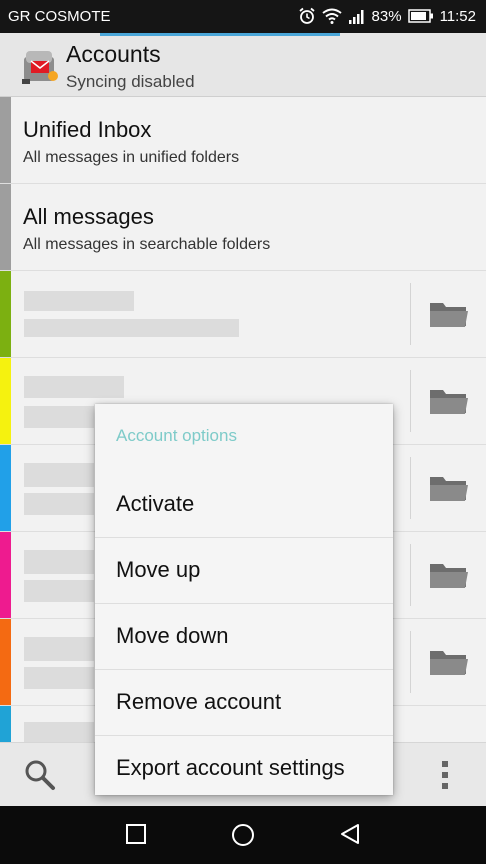 Image resolution: width=486 pixels, height=864 pixels. Describe the element at coordinates (131, 157) in the screenshot. I see `account-description: All messages in unified folders` at that location.